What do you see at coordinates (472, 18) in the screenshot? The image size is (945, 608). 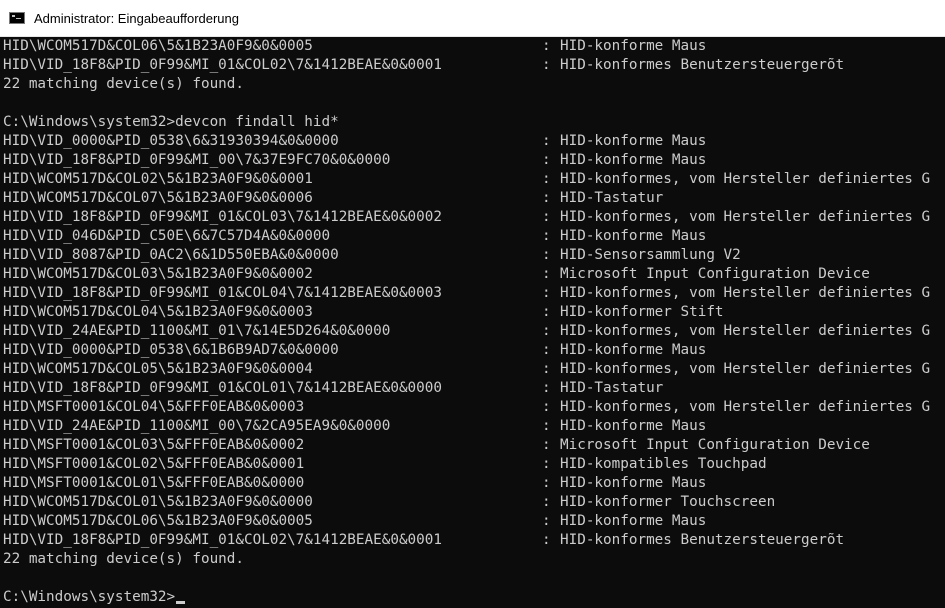 I see `title-bar: Administrator: Eingabeaufforderung` at bounding box center [472, 18].